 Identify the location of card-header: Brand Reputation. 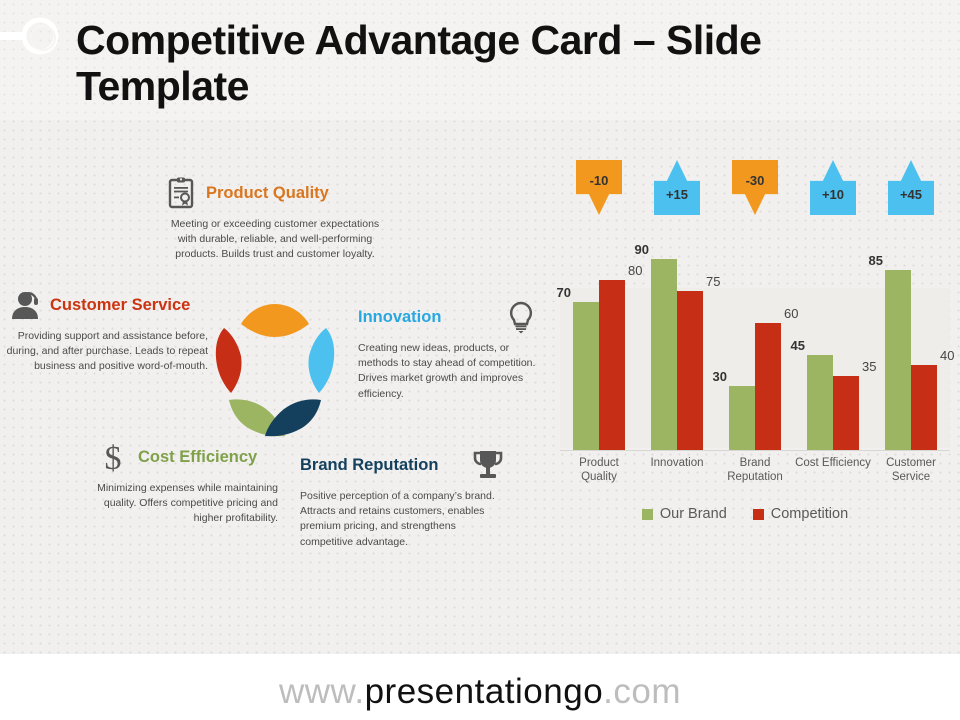
(402, 465).